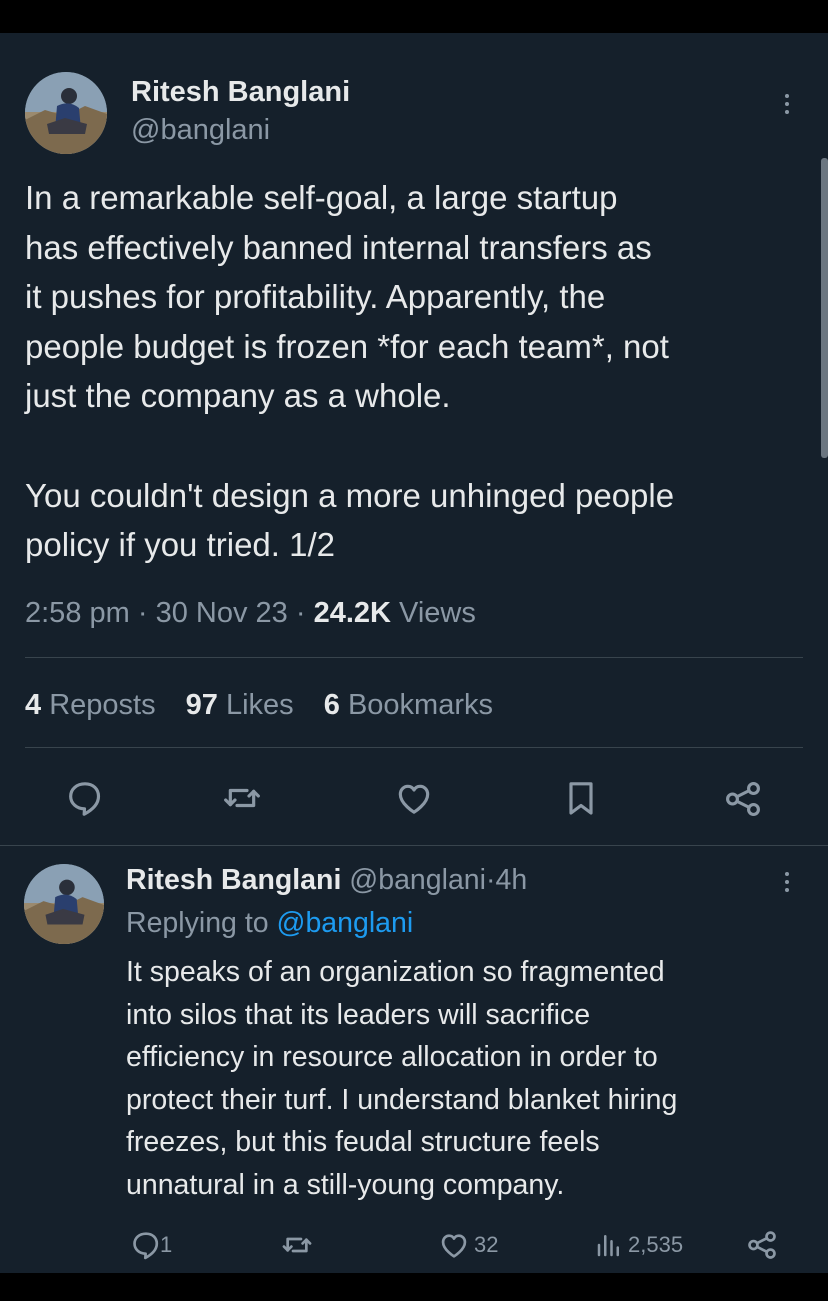  Describe the element at coordinates (512, 880) in the screenshot. I see `reply-age: 4h` at that location.